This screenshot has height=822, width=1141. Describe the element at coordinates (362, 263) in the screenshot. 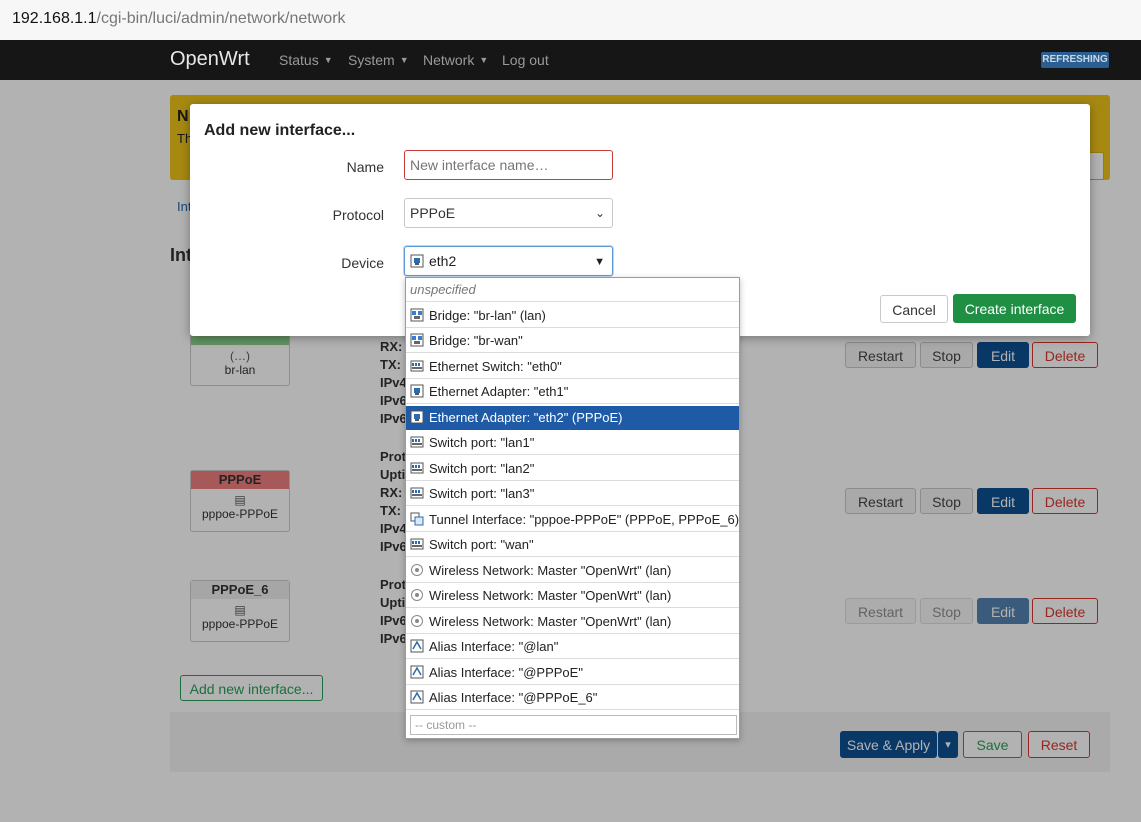

I see `device-label: Device` at that location.